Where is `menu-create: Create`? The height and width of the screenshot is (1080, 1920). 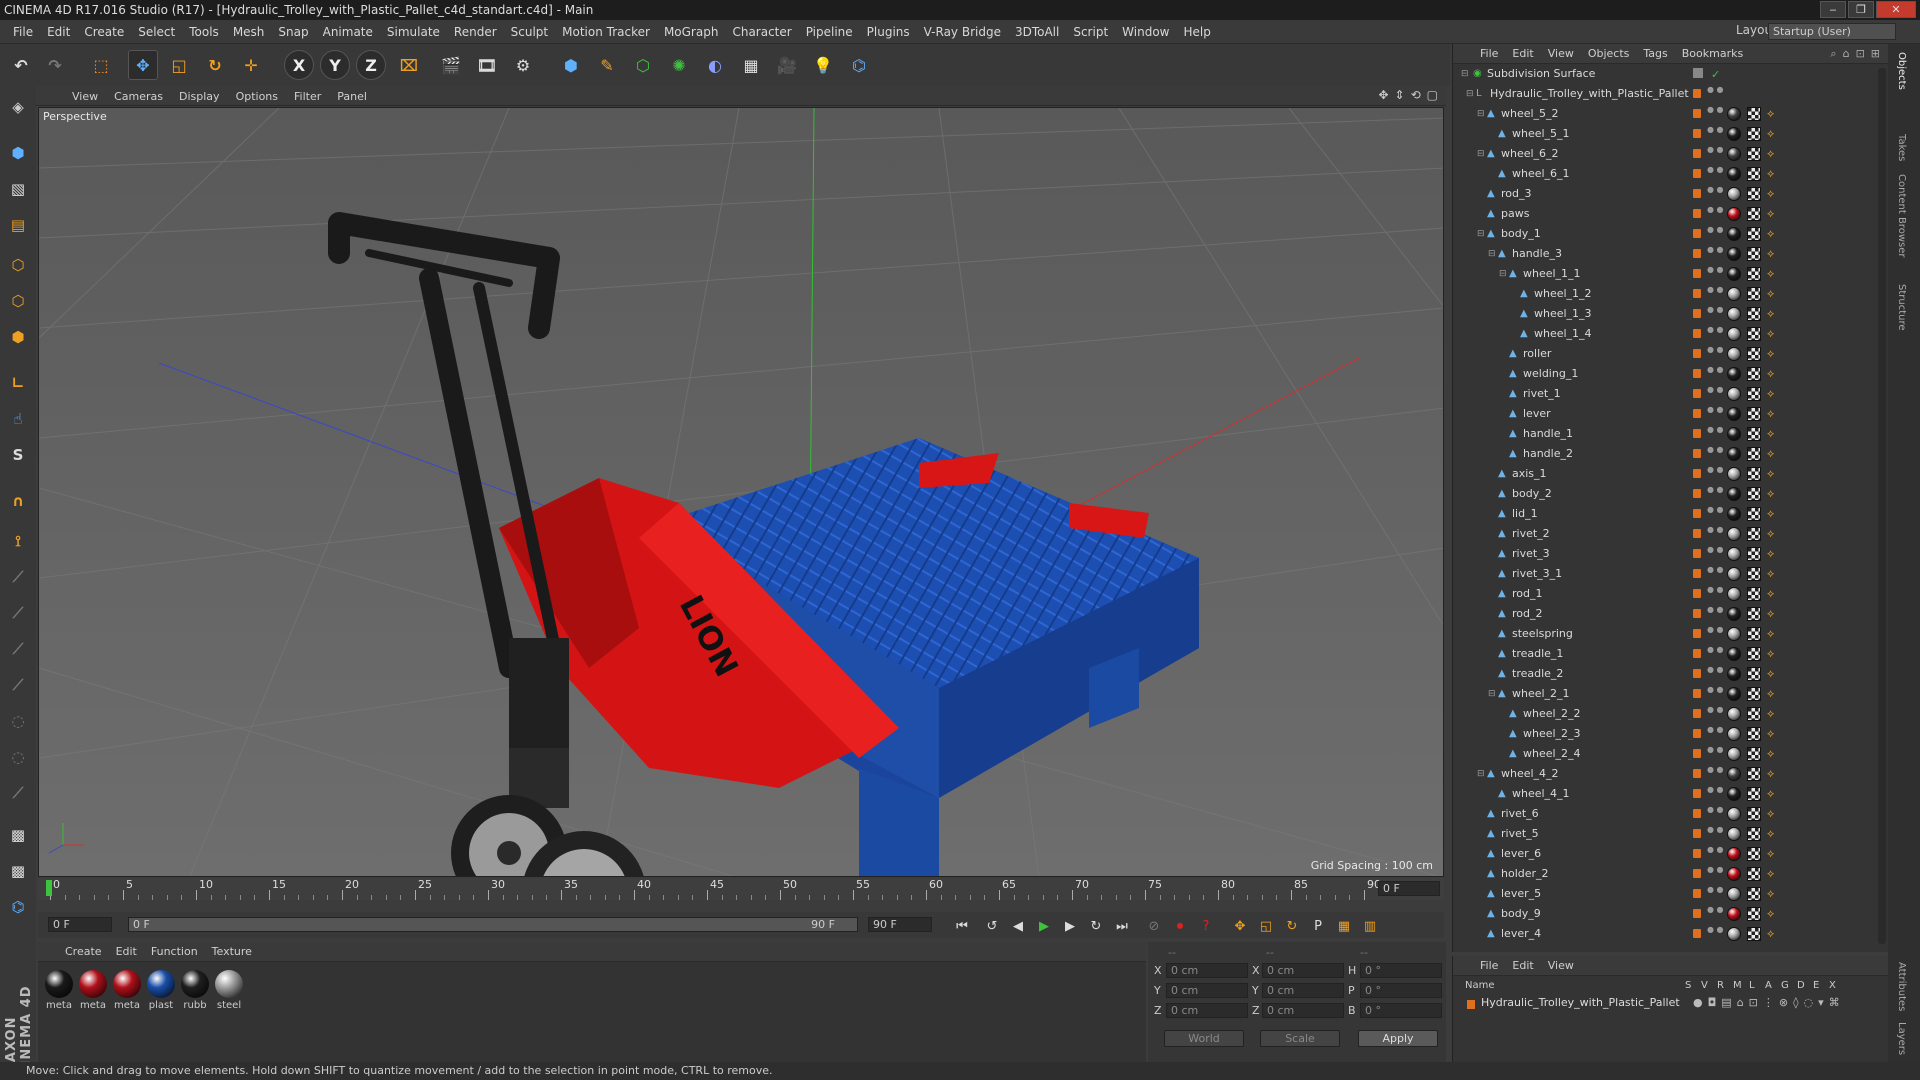
menu-create: Create is located at coordinates (104, 32).